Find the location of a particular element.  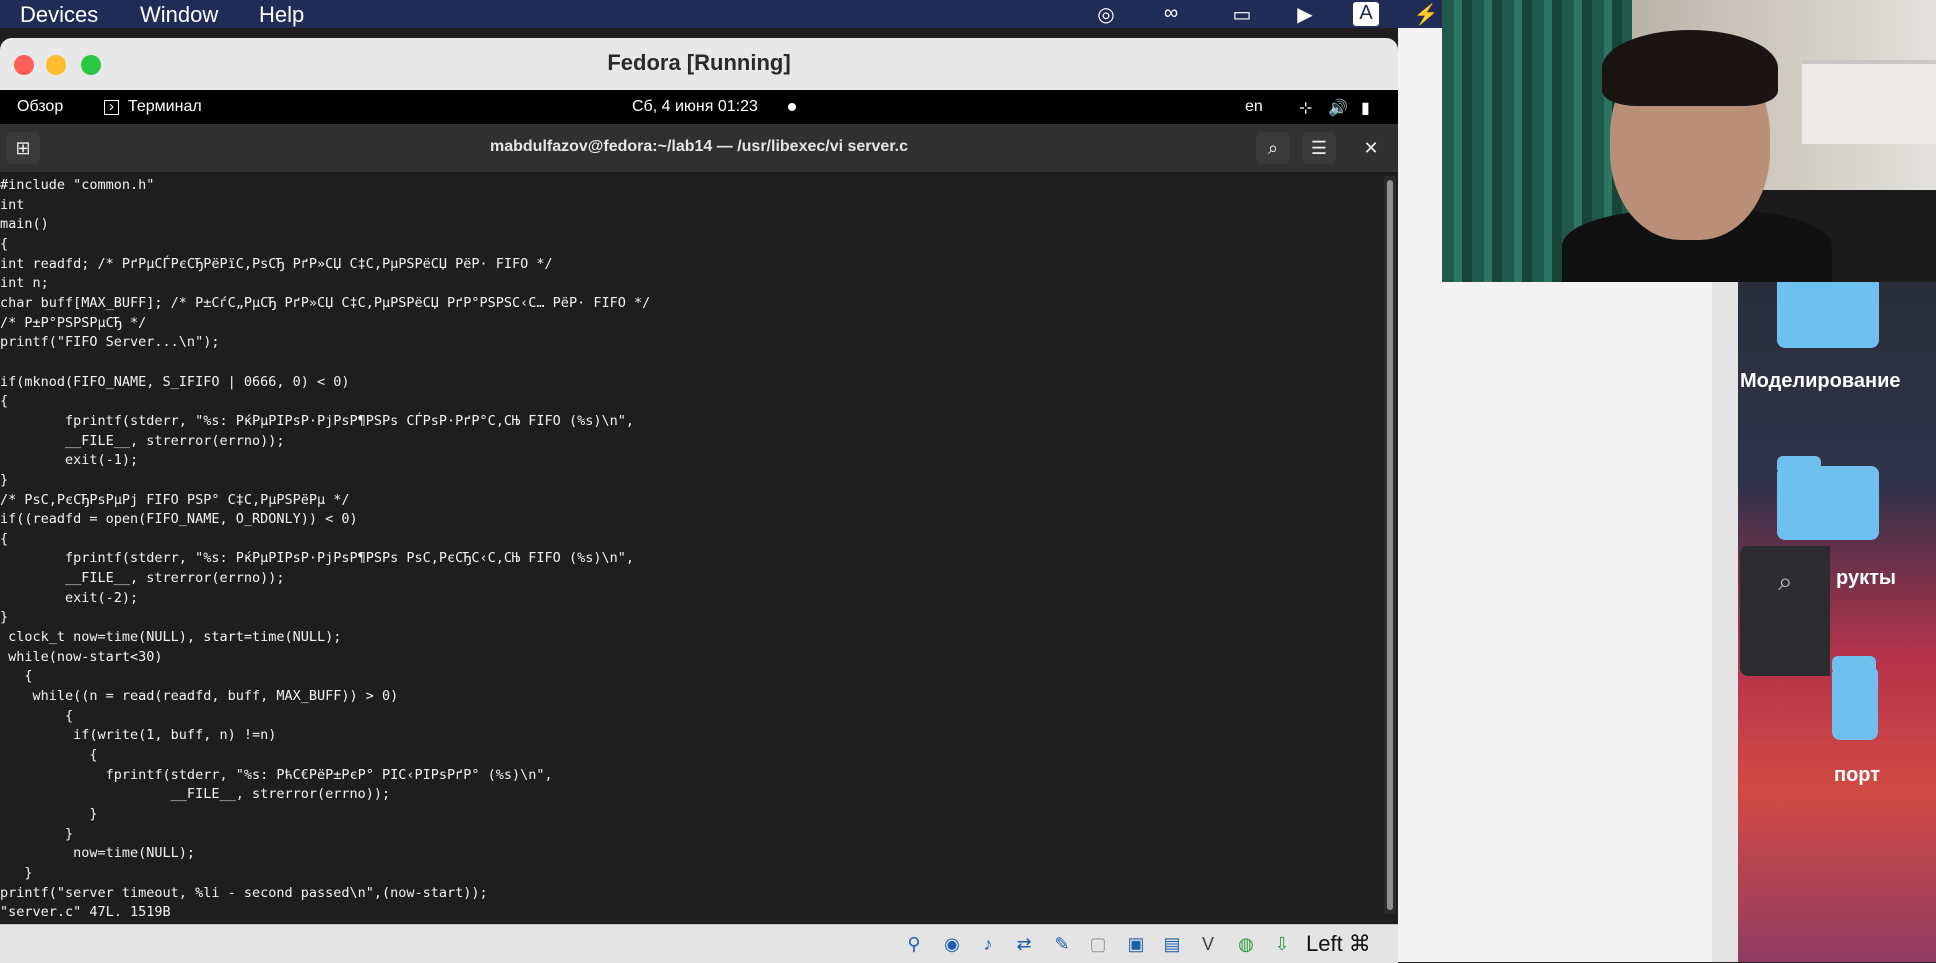

usb-icon: ⚲ is located at coordinates (914, 944).